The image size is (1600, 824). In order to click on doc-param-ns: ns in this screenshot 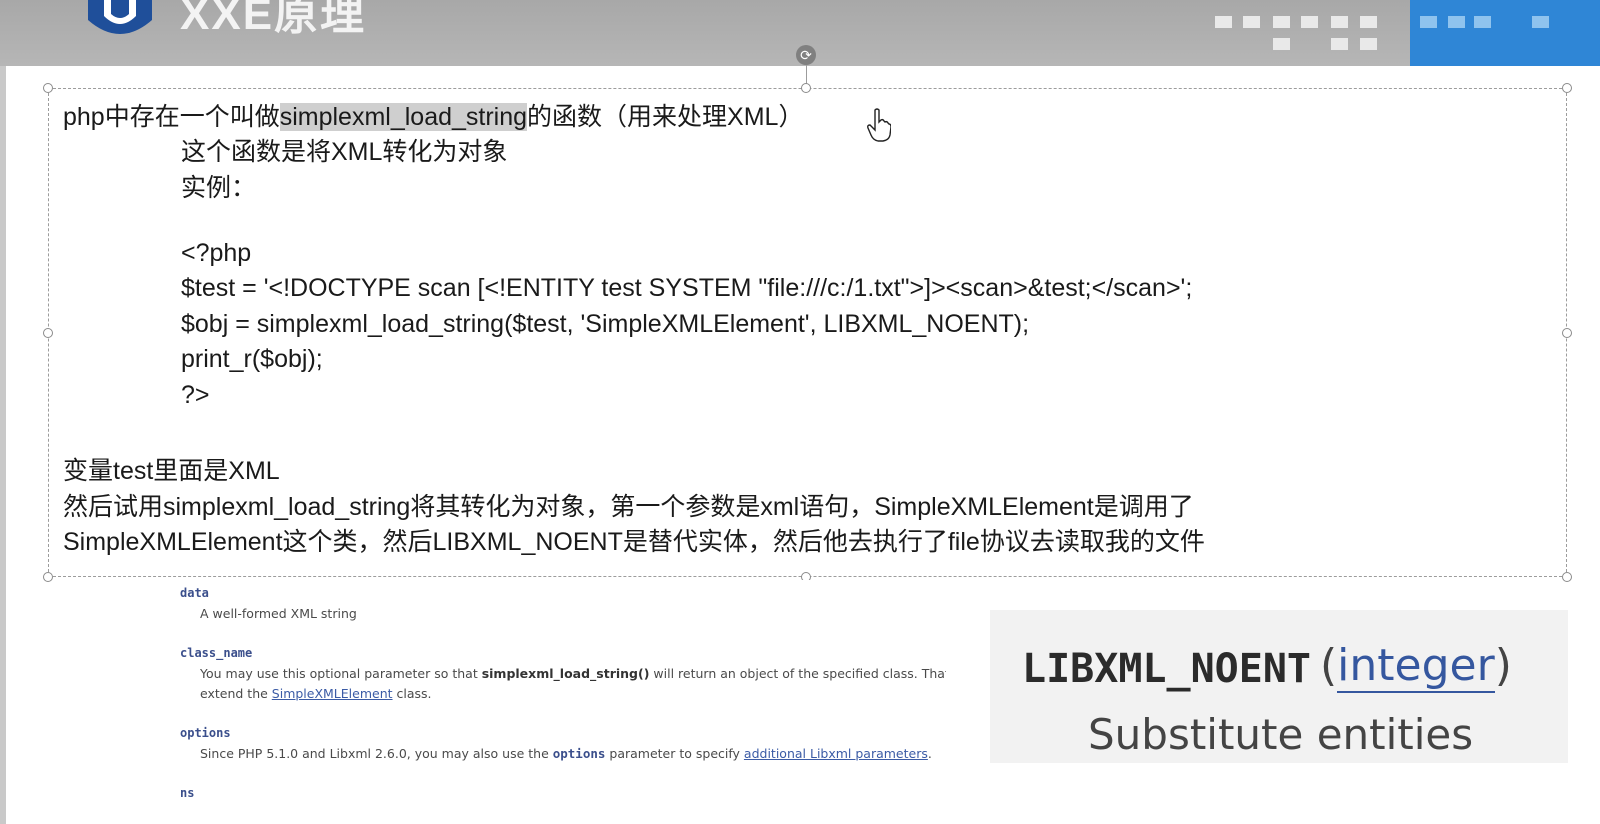, I will do `click(187, 792)`.